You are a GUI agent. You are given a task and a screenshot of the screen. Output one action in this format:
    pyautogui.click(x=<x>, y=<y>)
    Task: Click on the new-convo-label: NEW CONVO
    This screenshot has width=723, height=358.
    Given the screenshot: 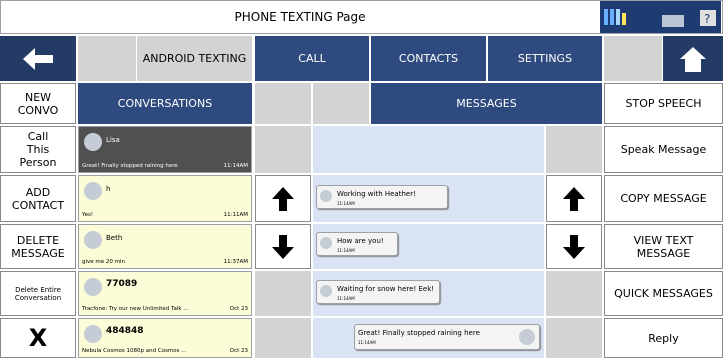 What is the action you would take?
    pyautogui.click(x=38, y=103)
    